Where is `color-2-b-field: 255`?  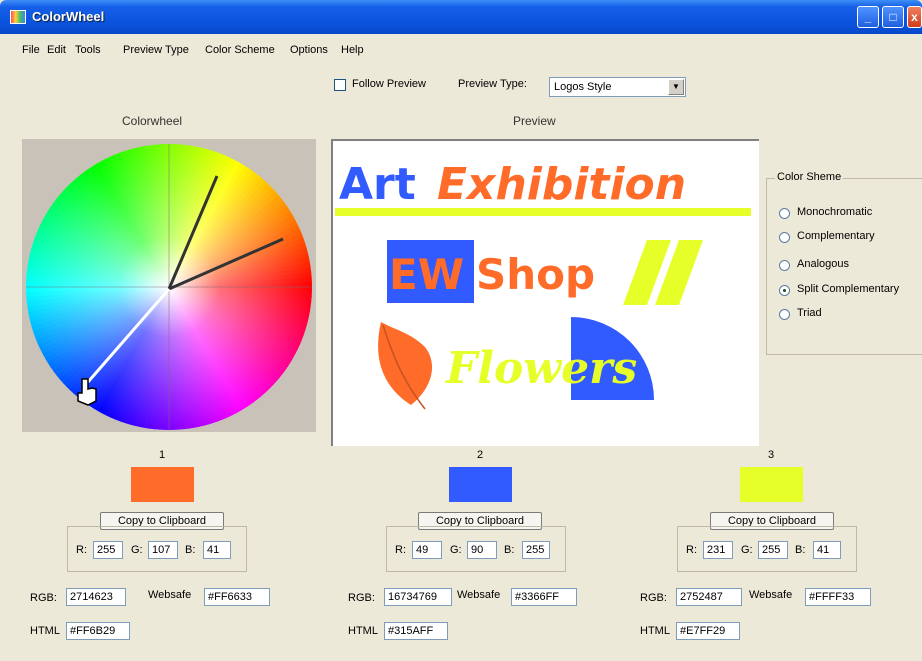 color-2-b-field: 255 is located at coordinates (536, 550).